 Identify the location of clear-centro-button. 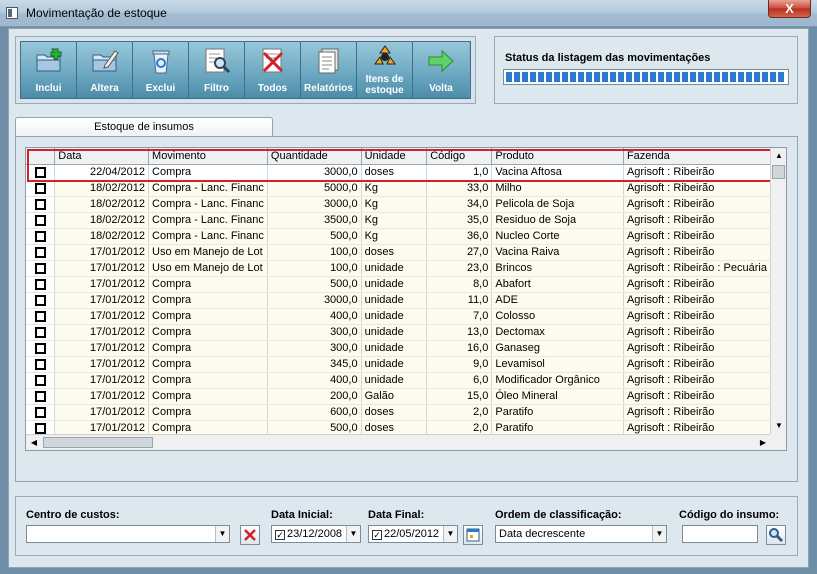
(250, 535).